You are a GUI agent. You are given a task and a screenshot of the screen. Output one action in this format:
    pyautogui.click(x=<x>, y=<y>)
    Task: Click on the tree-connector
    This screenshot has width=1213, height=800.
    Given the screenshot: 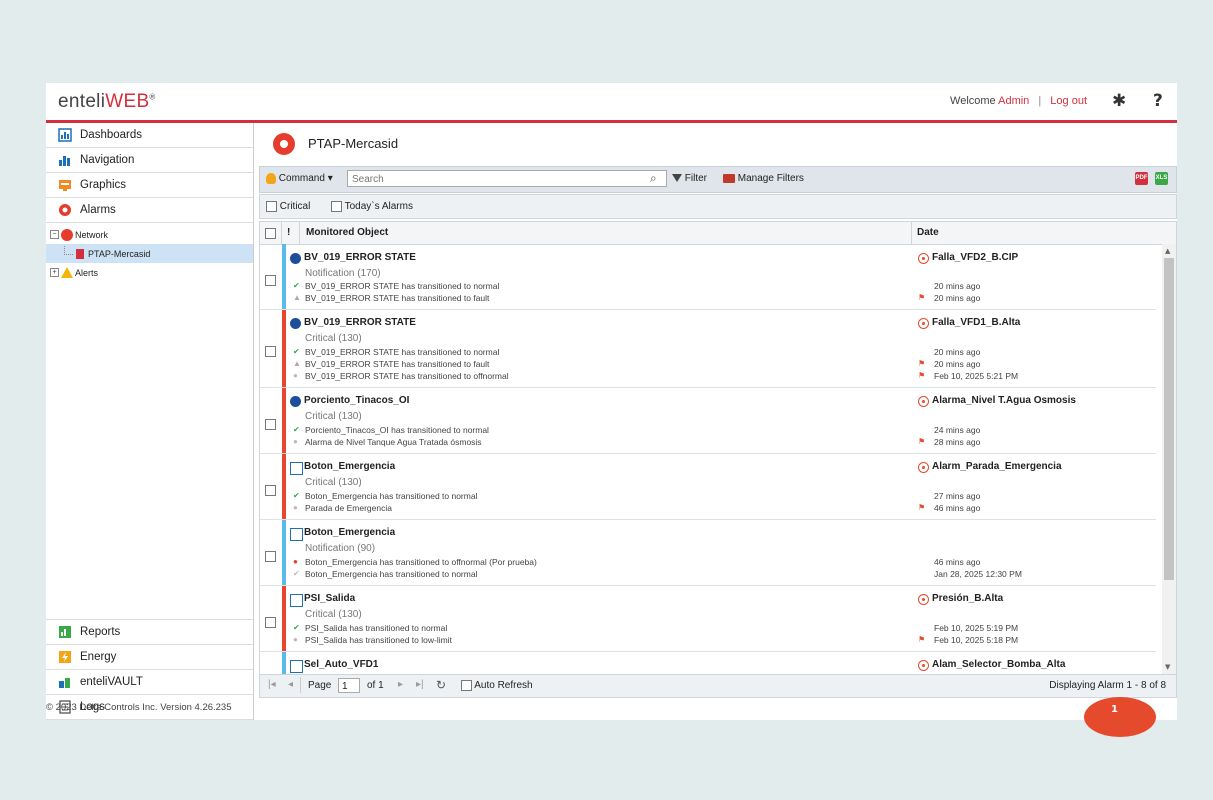 What is the action you would take?
    pyautogui.click(x=68, y=250)
    